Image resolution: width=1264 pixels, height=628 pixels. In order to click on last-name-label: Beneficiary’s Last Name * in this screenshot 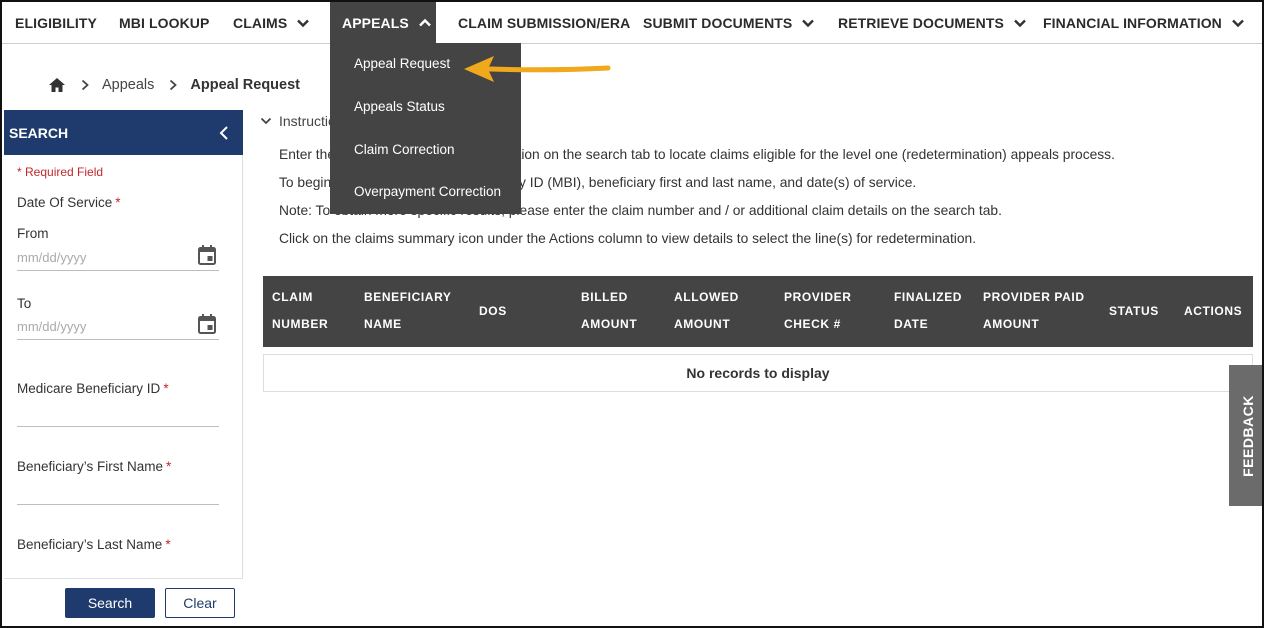, I will do `click(94, 544)`.